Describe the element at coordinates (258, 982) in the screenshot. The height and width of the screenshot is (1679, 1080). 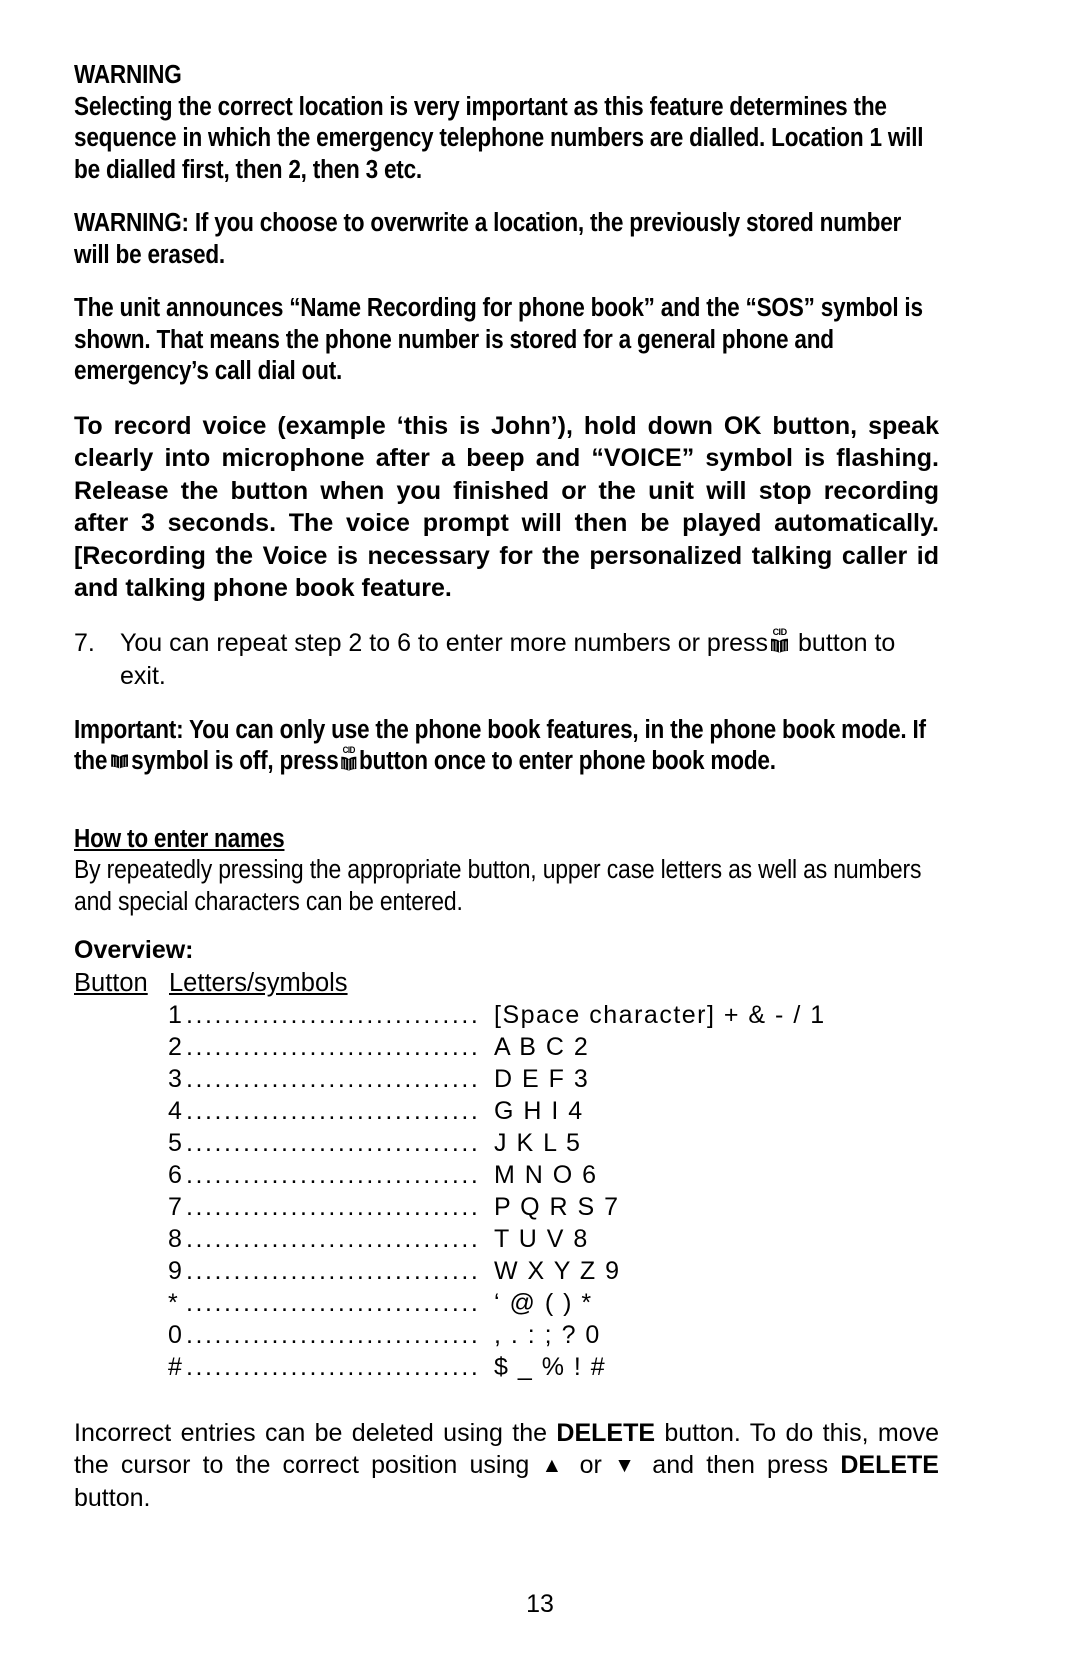
I see `overview-col-letters: Letters/symbols` at that location.